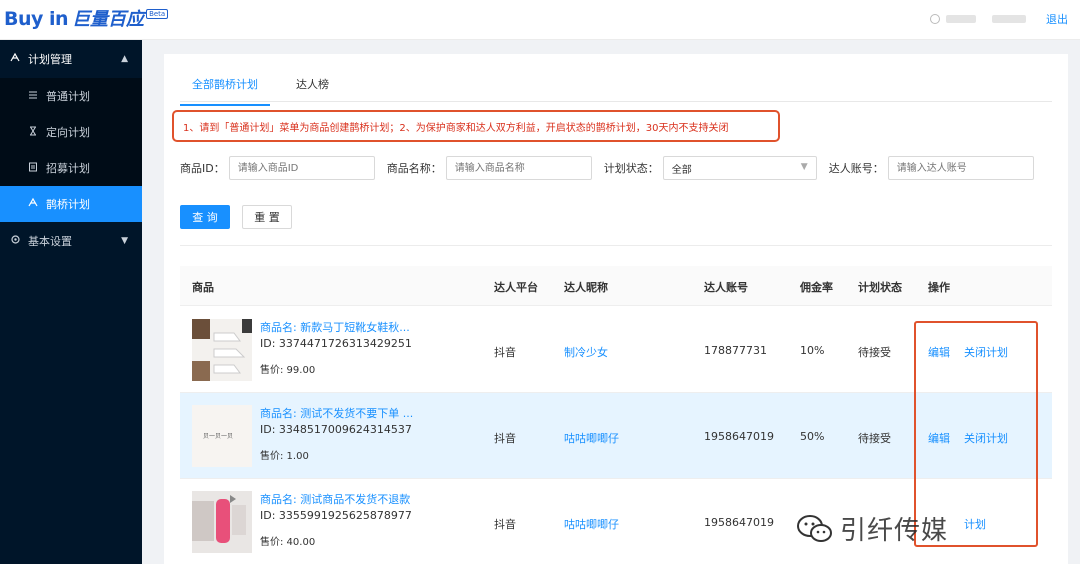 Image resolution: width=1080 pixels, height=564 pixels. I want to click on menu-group-plan-management: 计划管理 ▲, so click(71, 59).